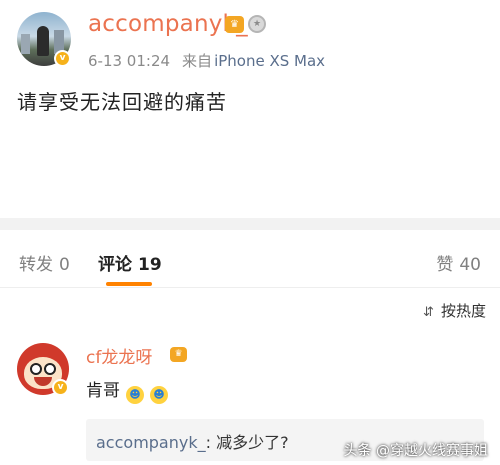 The height and width of the screenshot is (465, 500). What do you see at coordinates (250, 224) in the screenshot?
I see `section-divider` at bounding box center [250, 224].